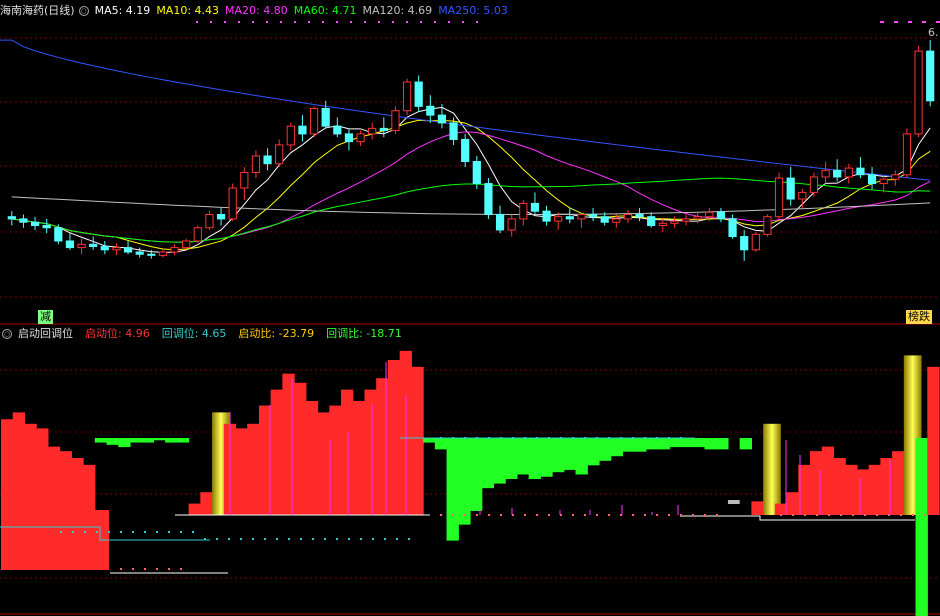 This screenshot has height=616, width=940. What do you see at coordinates (933, 32) in the screenshot?
I see `peak-price-label: 6.` at bounding box center [933, 32].